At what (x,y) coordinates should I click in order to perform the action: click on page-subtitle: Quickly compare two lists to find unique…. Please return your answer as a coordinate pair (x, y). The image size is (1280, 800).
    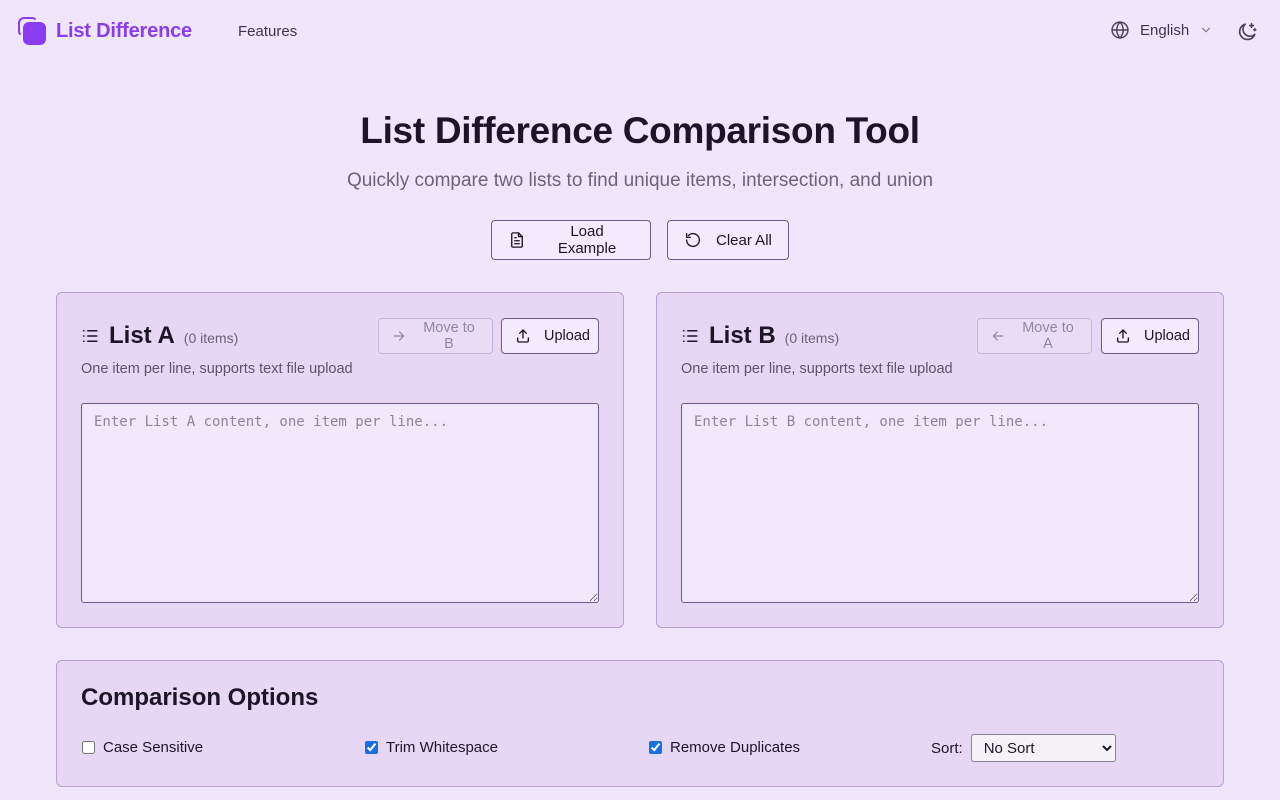
    Looking at the image, I should click on (640, 180).